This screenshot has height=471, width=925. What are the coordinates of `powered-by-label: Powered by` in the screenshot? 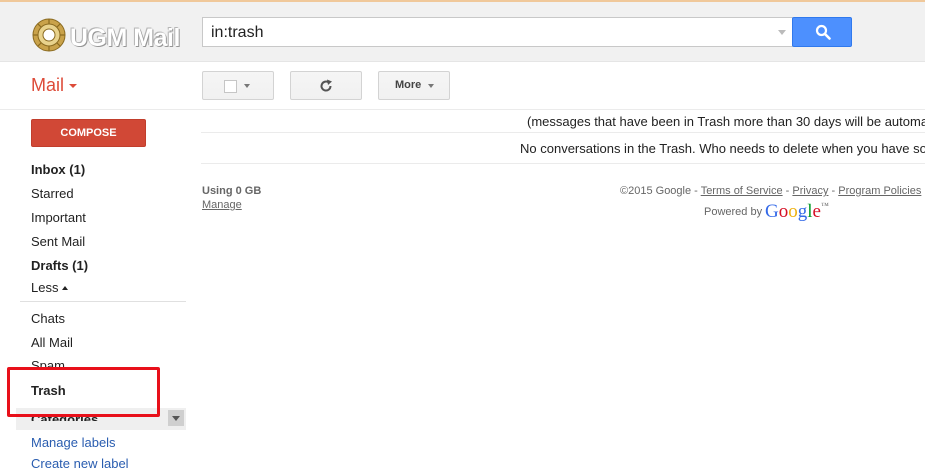 It's located at (733, 212).